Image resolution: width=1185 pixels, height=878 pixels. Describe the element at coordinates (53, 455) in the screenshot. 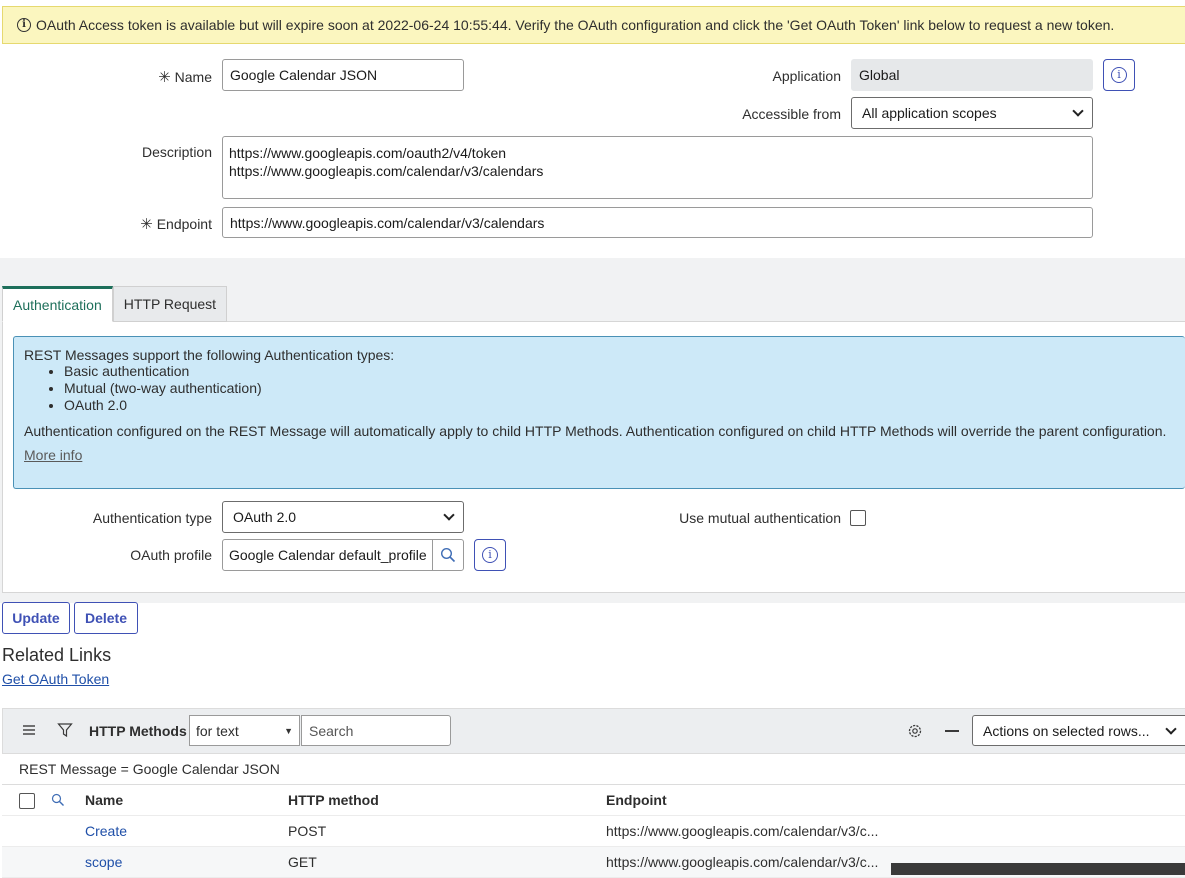

I see `more-info-link: More info` at that location.